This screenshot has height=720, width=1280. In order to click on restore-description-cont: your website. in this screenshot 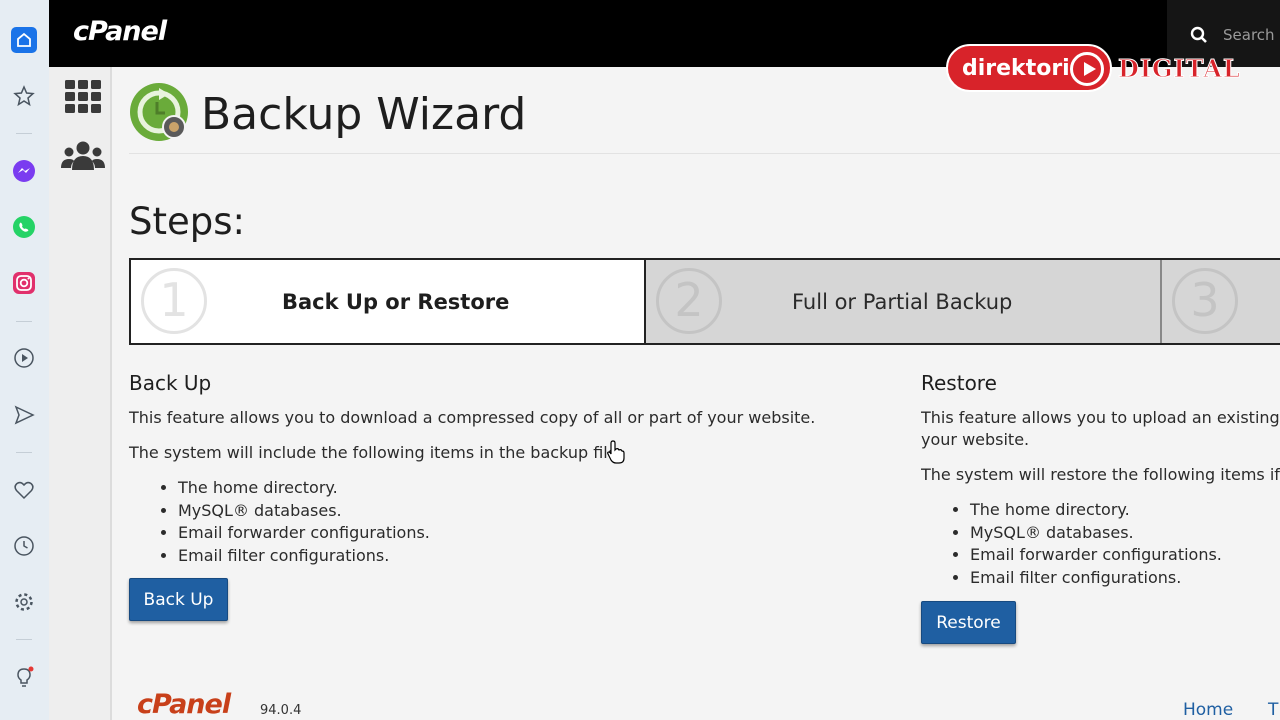, I will do `click(975, 439)`.